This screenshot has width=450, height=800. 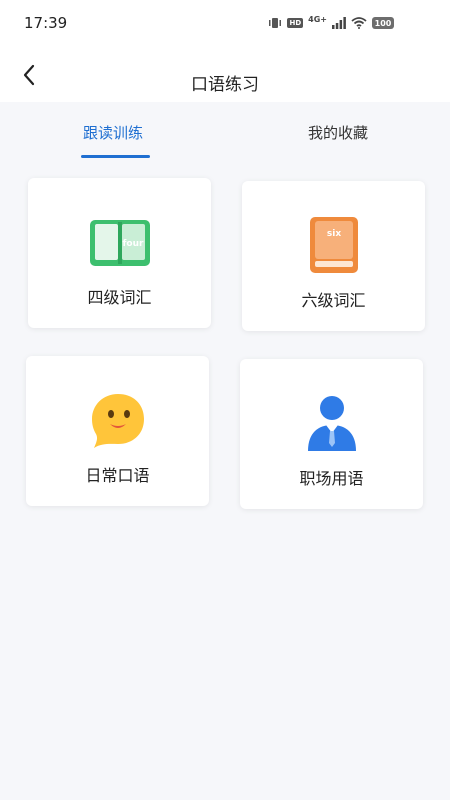 What do you see at coordinates (119, 297) in the screenshot?
I see `card-label: 四级词汇` at bounding box center [119, 297].